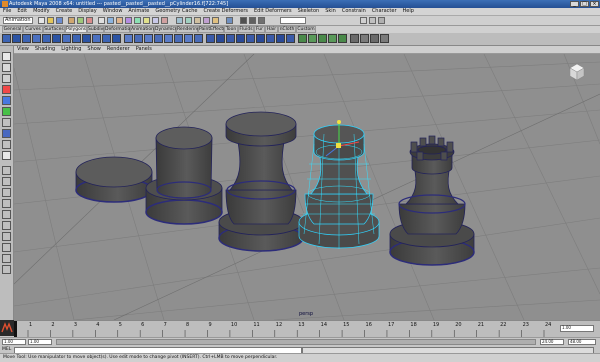 The width and height of the screenshot is (600, 362). What do you see at coordinates (290, 38) in the screenshot?
I see `delete-edge-icon` at bounding box center [290, 38].